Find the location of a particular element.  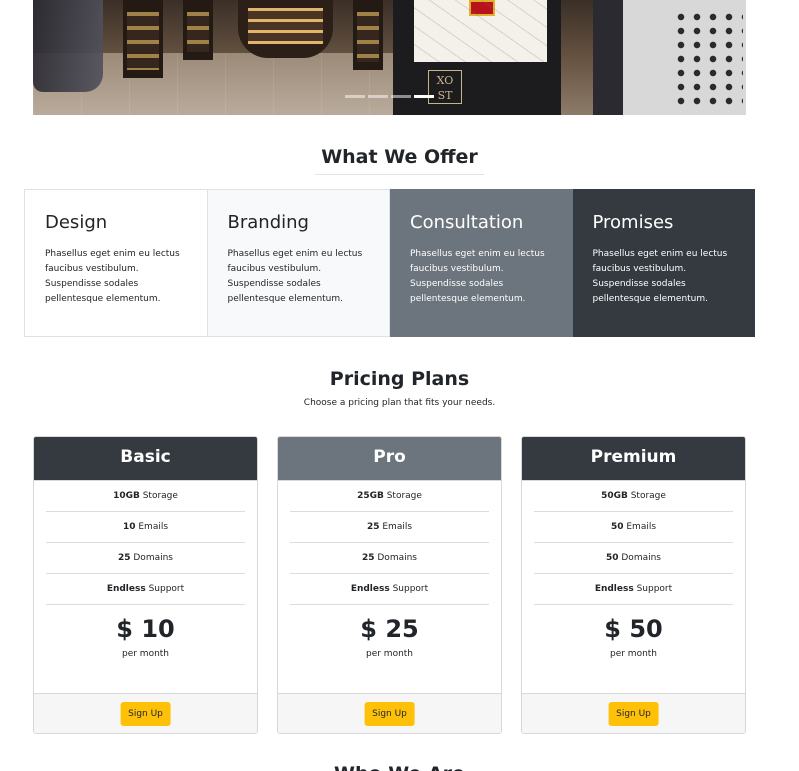

plan-feature-domains: 50 Domains is located at coordinates (633, 558).